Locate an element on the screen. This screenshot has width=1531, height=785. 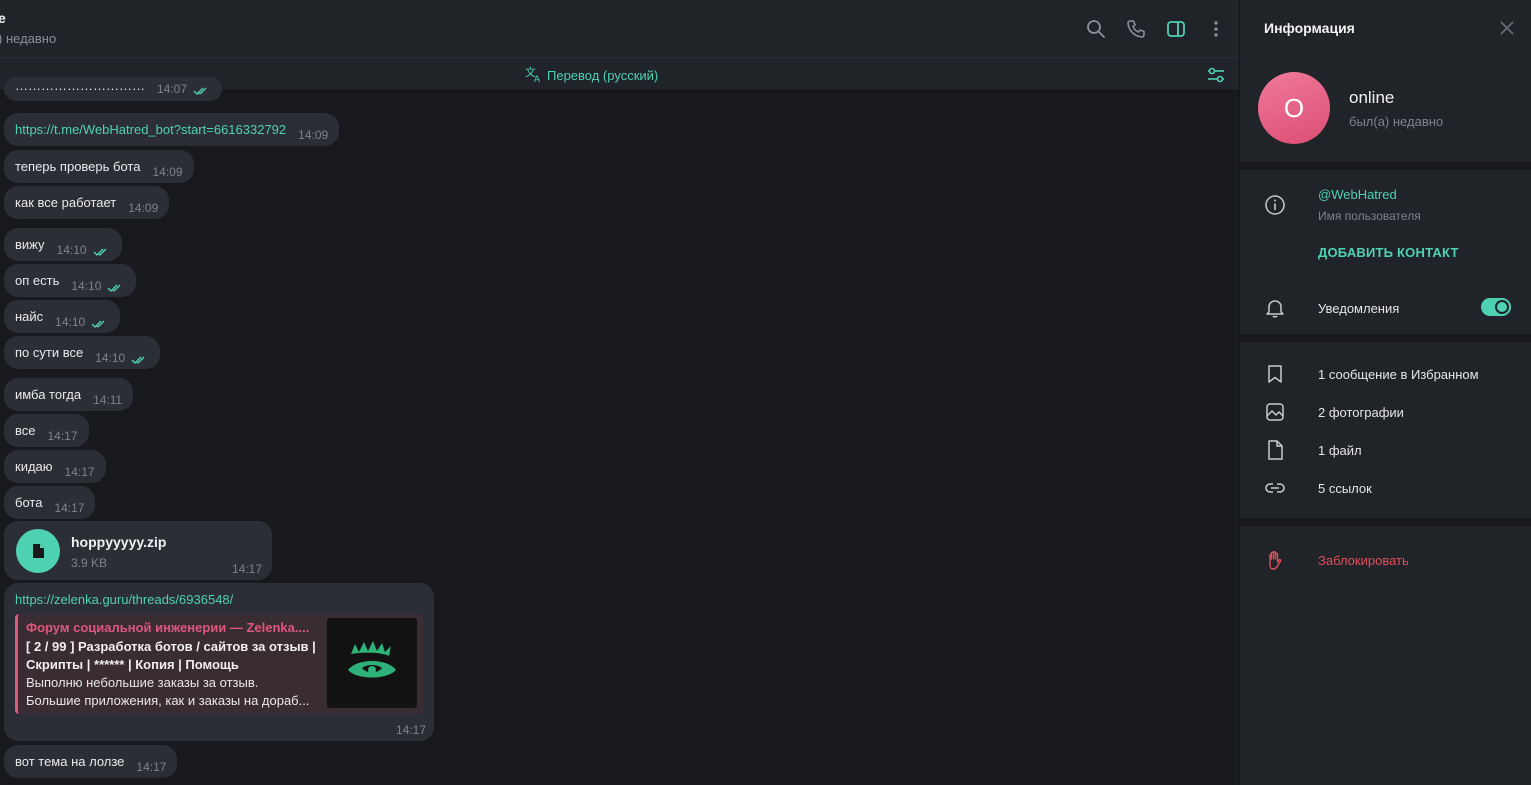
message-bubble: ………………………… 14:07 is located at coordinates (113, 89).